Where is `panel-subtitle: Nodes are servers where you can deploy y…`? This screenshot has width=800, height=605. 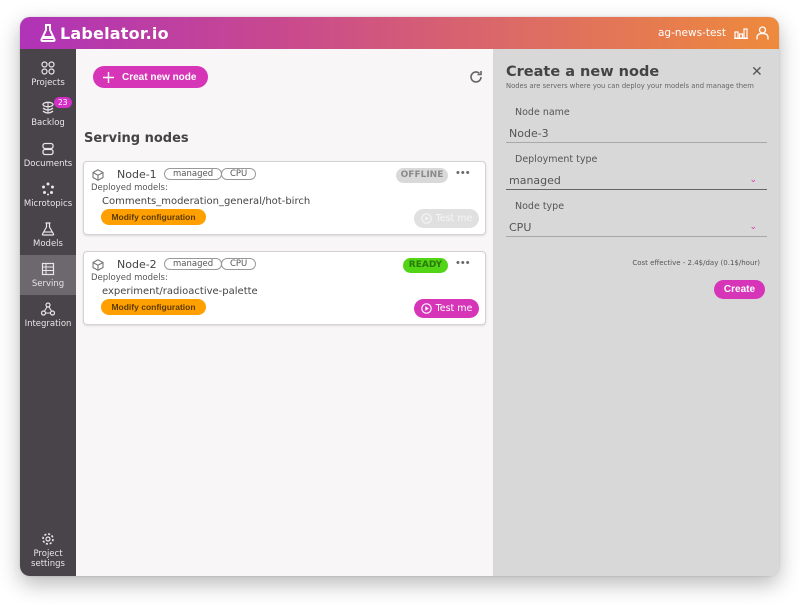 panel-subtitle: Nodes are servers where you can deploy y… is located at coordinates (630, 86).